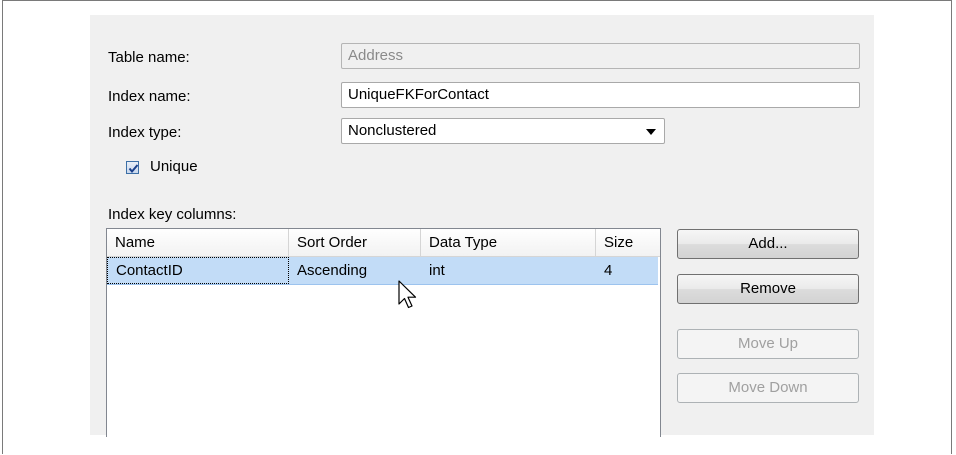  What do you see at coordinates (627, 242) in the screenshot?
I see `column-header-size: Size` at bounding box center [627, 242].